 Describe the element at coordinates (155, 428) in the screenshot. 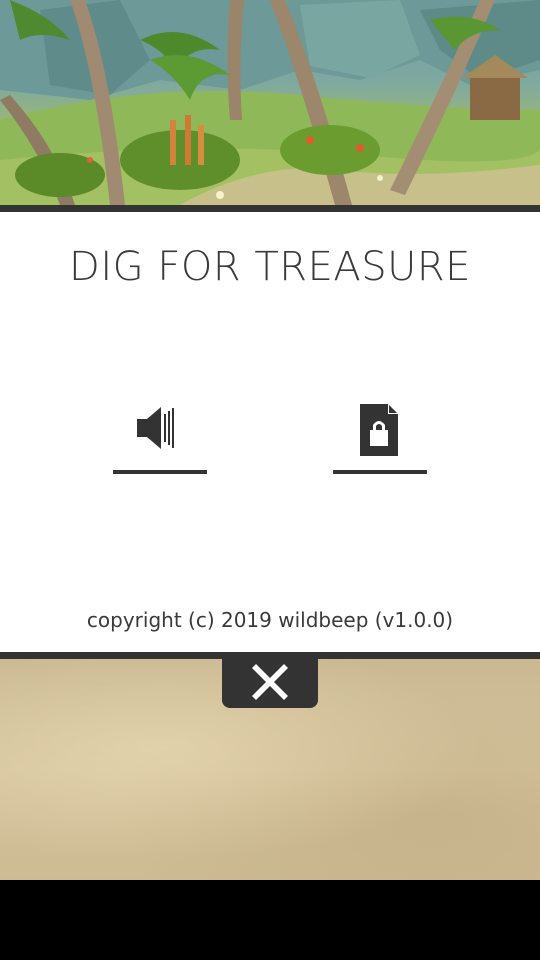

I see `speaker-icon` at that location.